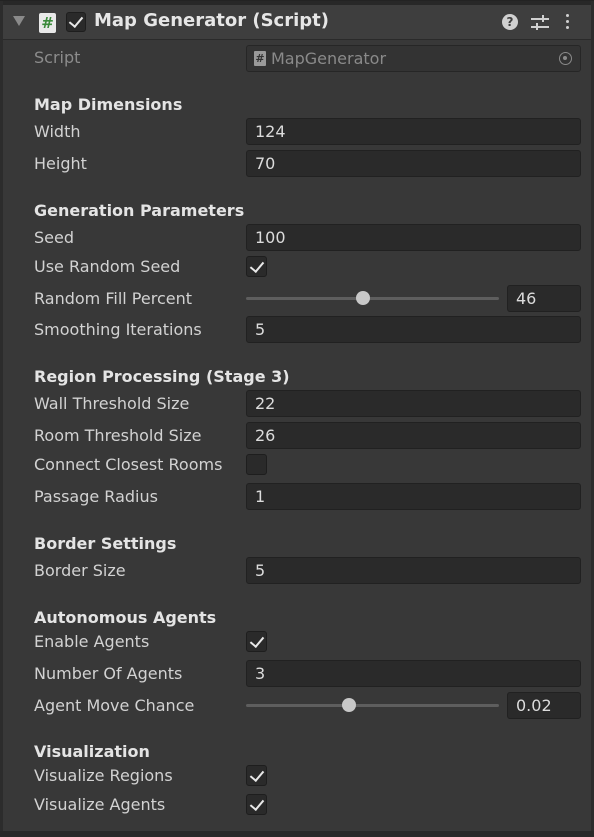  I want to click on agent-move-chance-label: Agent Move Chance, so click(114, 705).